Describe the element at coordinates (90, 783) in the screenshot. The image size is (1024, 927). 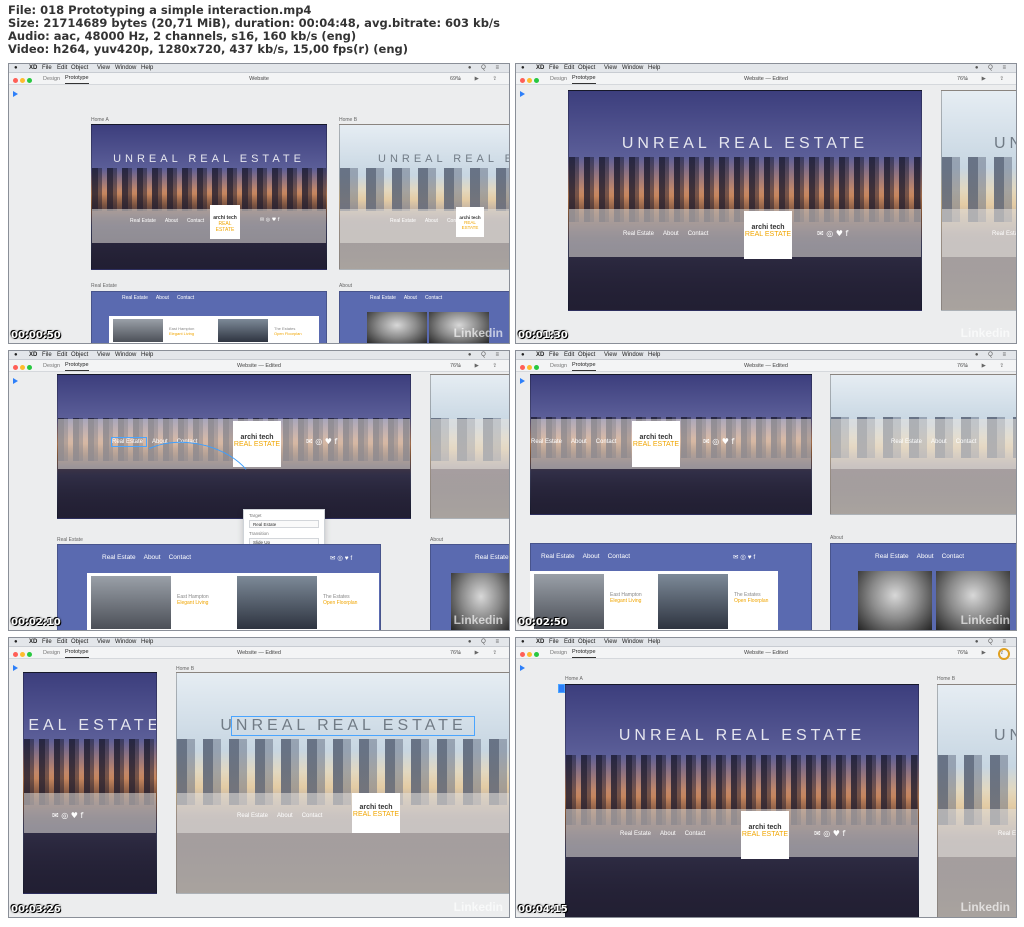
I see `home-a-artboard: UNREAL REAL ESTATE ✉ ◎ ♥ f` at that location.